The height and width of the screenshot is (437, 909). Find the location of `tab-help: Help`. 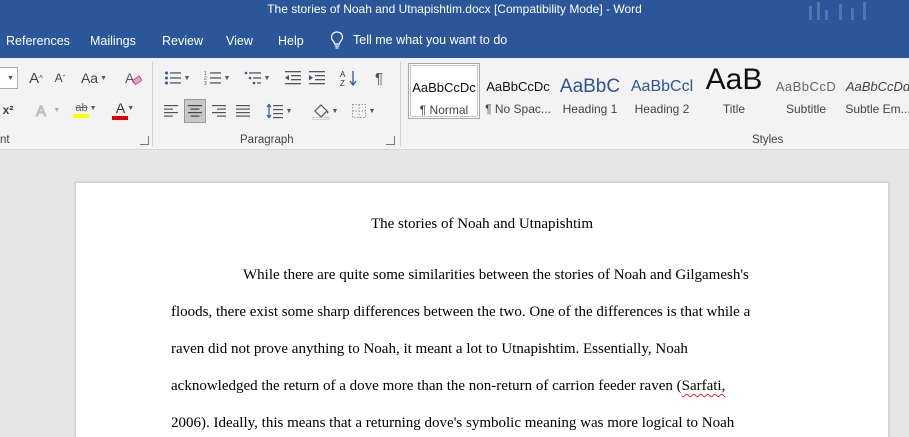

tab-help: Help is located at coordinates (291, 41).